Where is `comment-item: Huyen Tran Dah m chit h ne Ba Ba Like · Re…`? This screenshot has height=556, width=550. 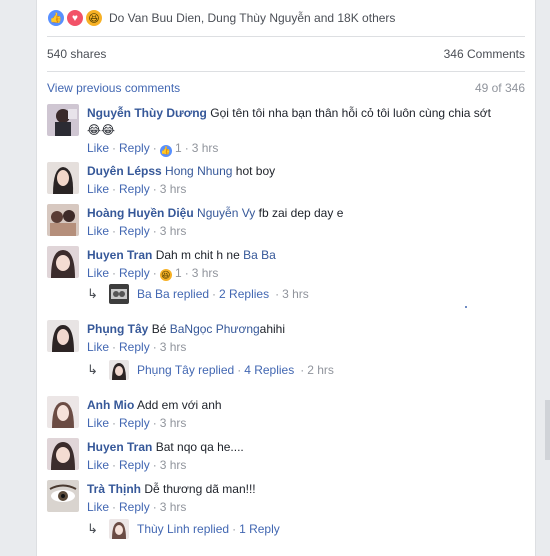
comment-item: Huyen Tran Dah m chit h ne Ba Ba Like · Re… is located at coordinates (286, 264).